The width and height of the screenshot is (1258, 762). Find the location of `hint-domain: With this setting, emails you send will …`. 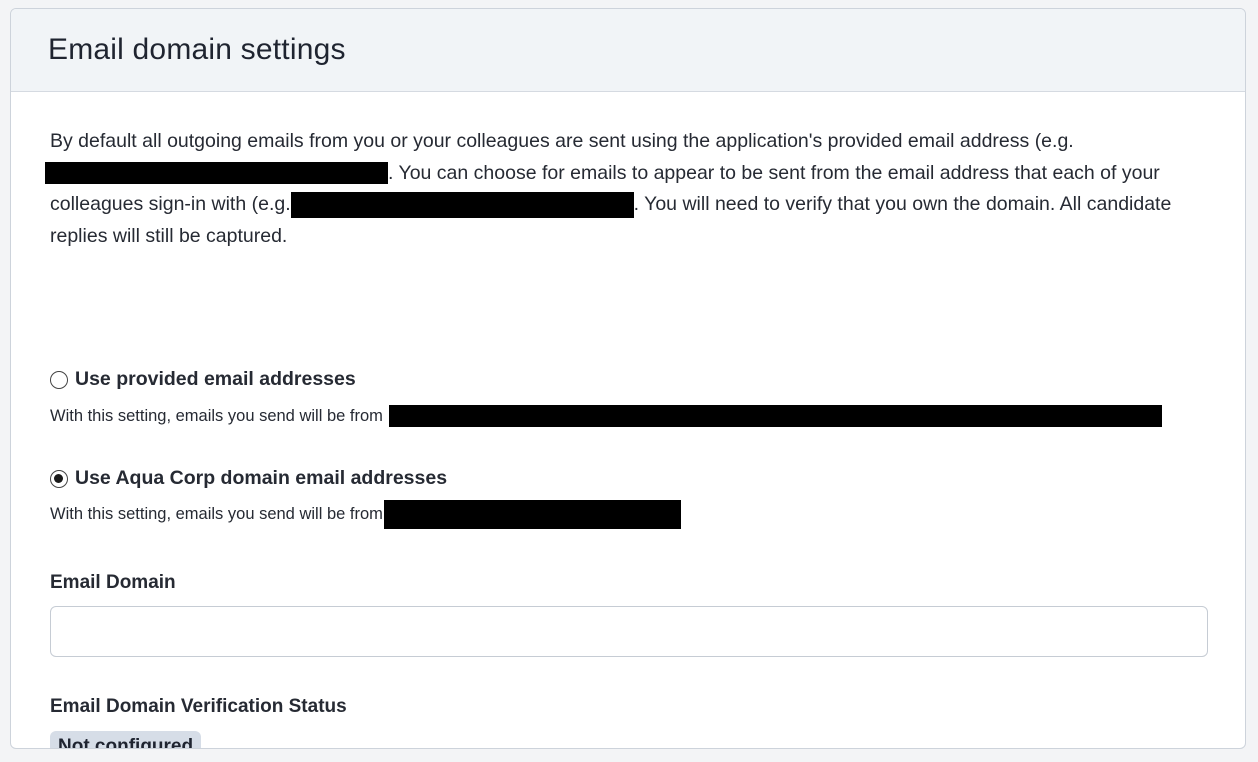

hint-domain: With this setting, emails you send will … is located at coordinates (365, 514).